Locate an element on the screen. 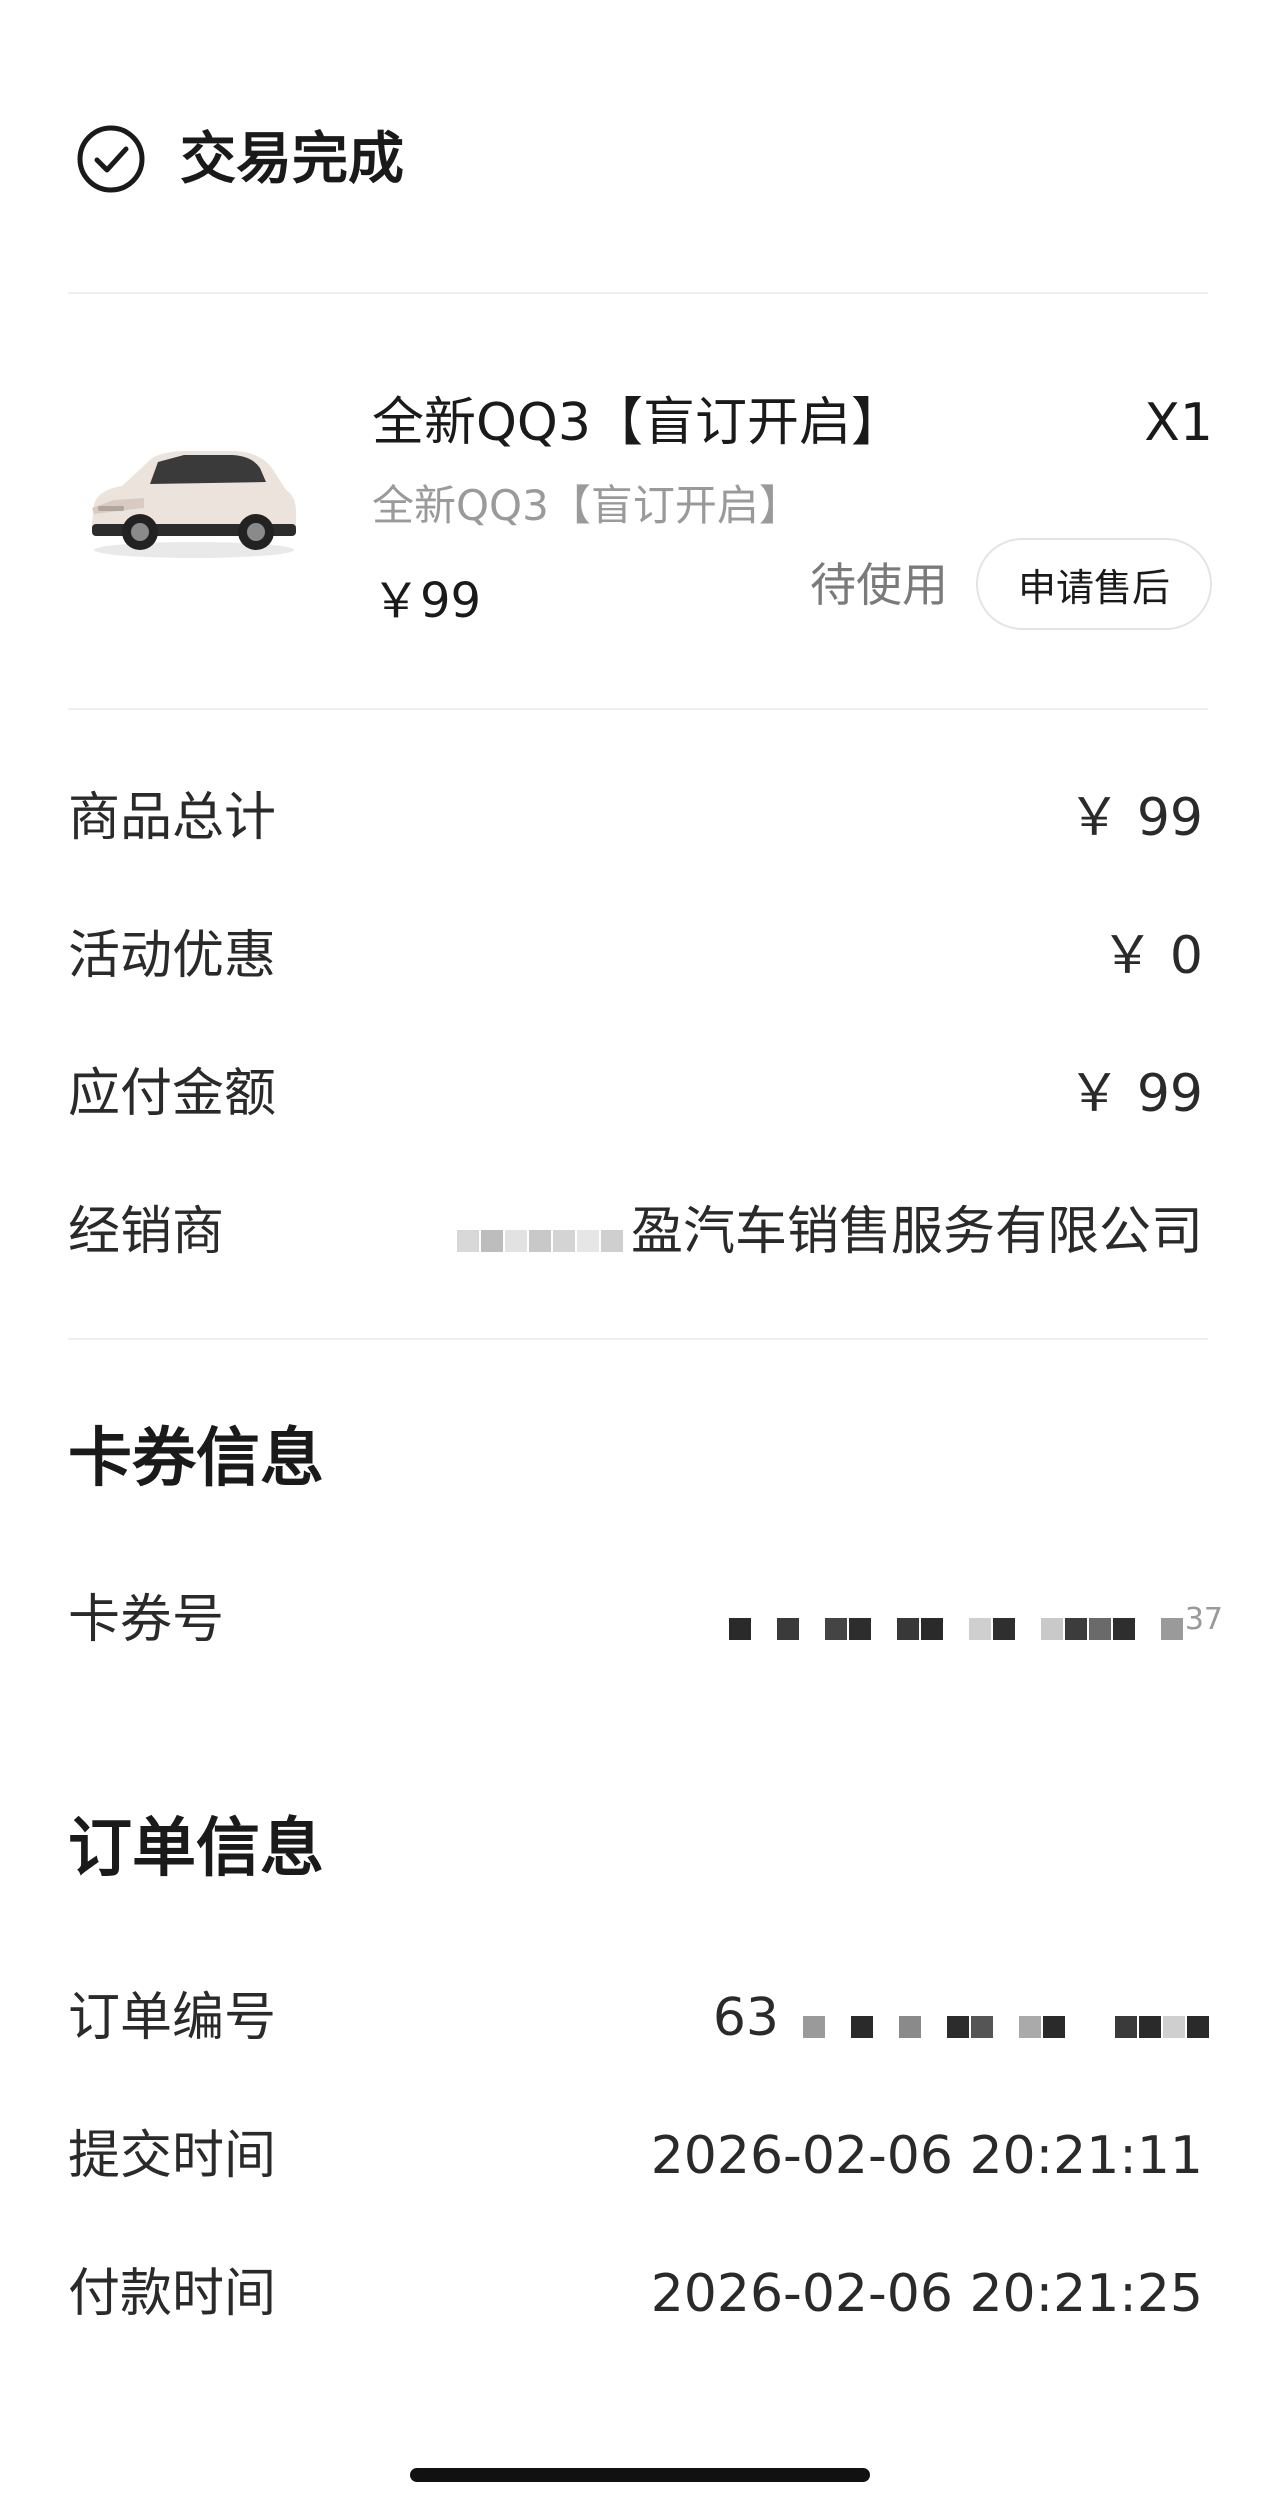  total-label: 商品总计 is located at coordinates (172, 818).